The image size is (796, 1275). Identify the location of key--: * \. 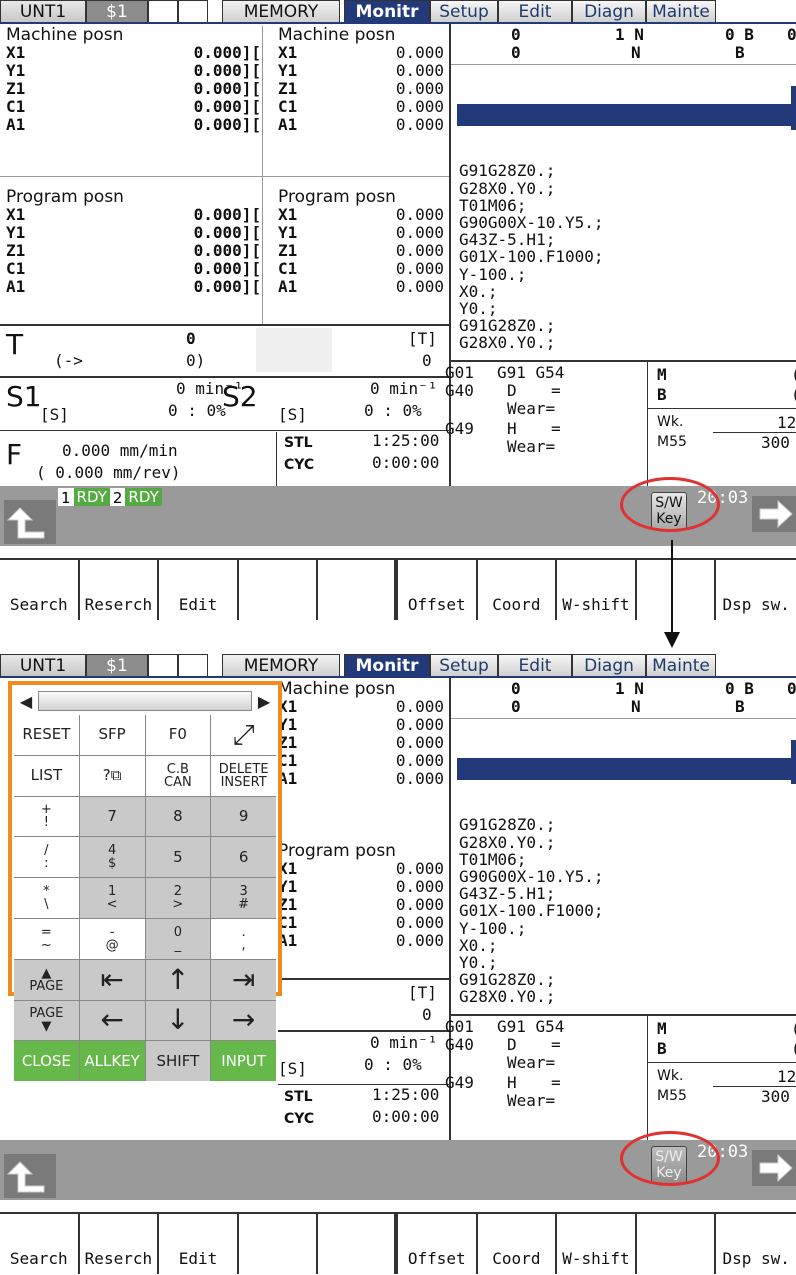
(46, 898).